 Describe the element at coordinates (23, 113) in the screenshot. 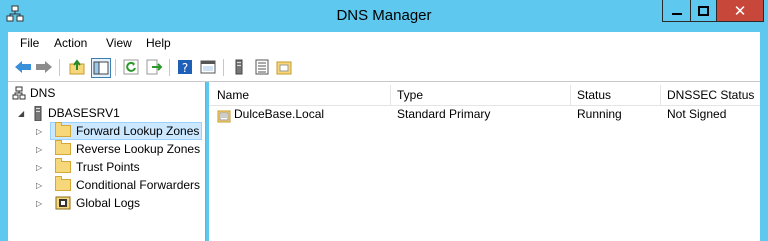

I see `collapse-arrow-icon: ◢` at that location.